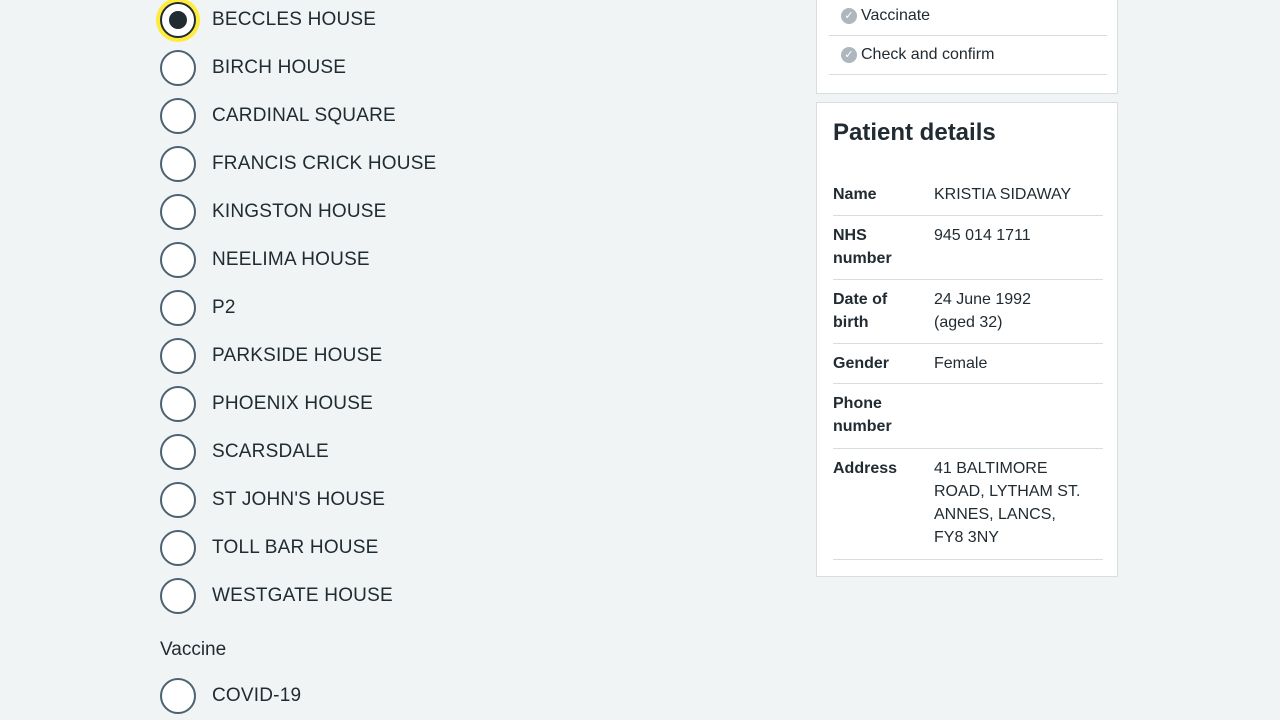 The image size is (1280, 720). What do you see at coordinates (193, 649) in the screenshot?
I see `vaccine-section-label: Vaccine` at bounding box center [193, 649].